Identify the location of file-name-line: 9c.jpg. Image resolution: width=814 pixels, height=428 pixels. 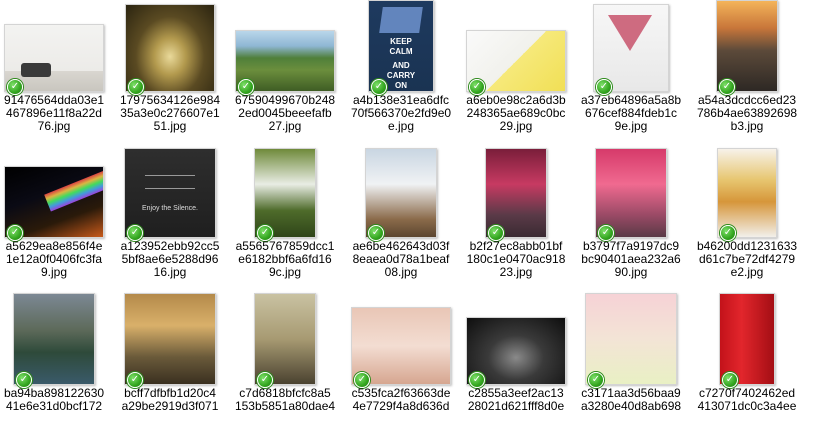
(285, 272).